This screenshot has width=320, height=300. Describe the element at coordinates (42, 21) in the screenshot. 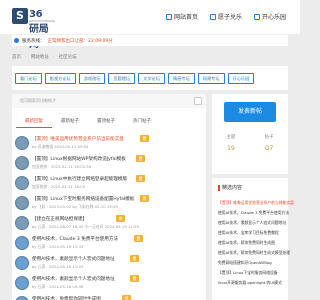

I see `logo-subtitle: ZHIXUNYINWANG` at that location.